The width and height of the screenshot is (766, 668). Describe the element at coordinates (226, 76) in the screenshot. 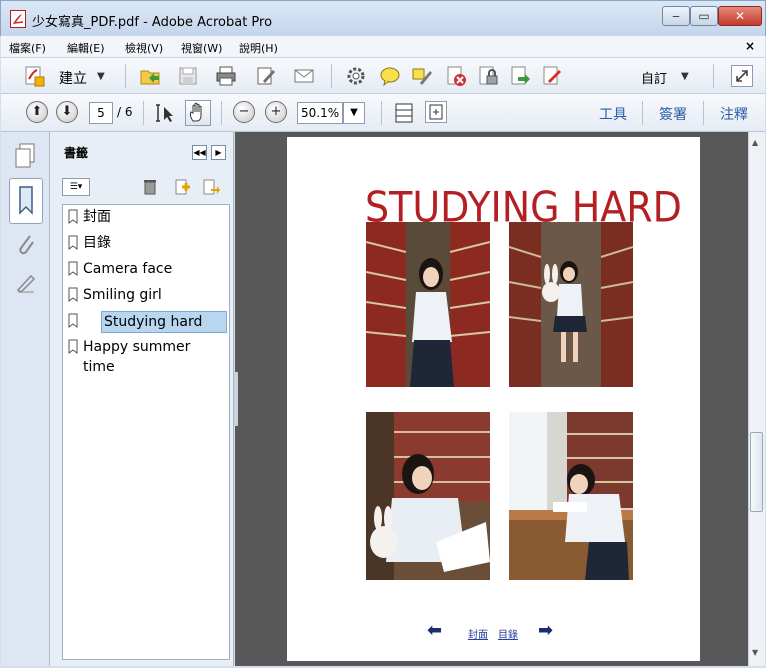

I see `print-icon` at that location.